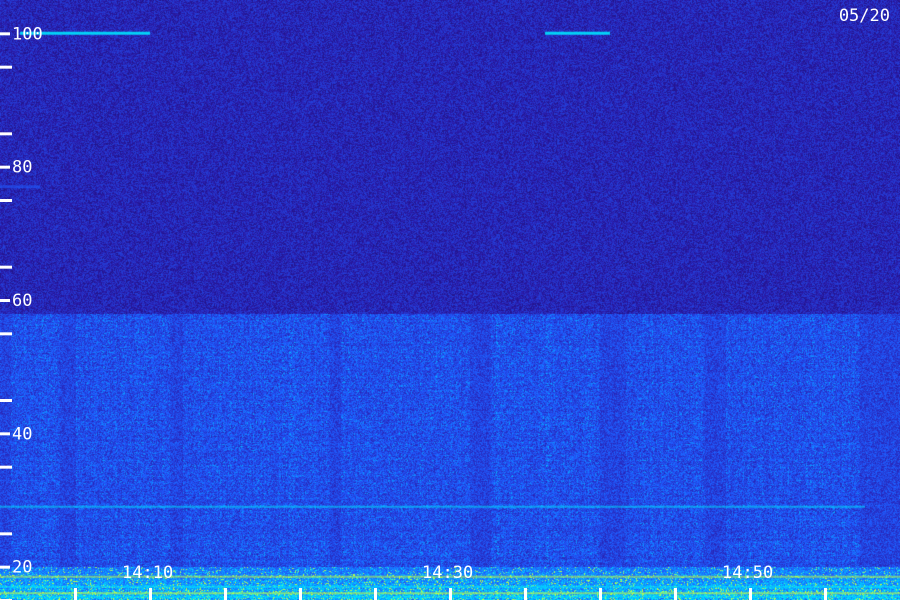 This screenshot has width=900, height=600. Describe the element at coordinates (147, 573) in the screenshot. I see `x-tick-label: 14:10` at that location.